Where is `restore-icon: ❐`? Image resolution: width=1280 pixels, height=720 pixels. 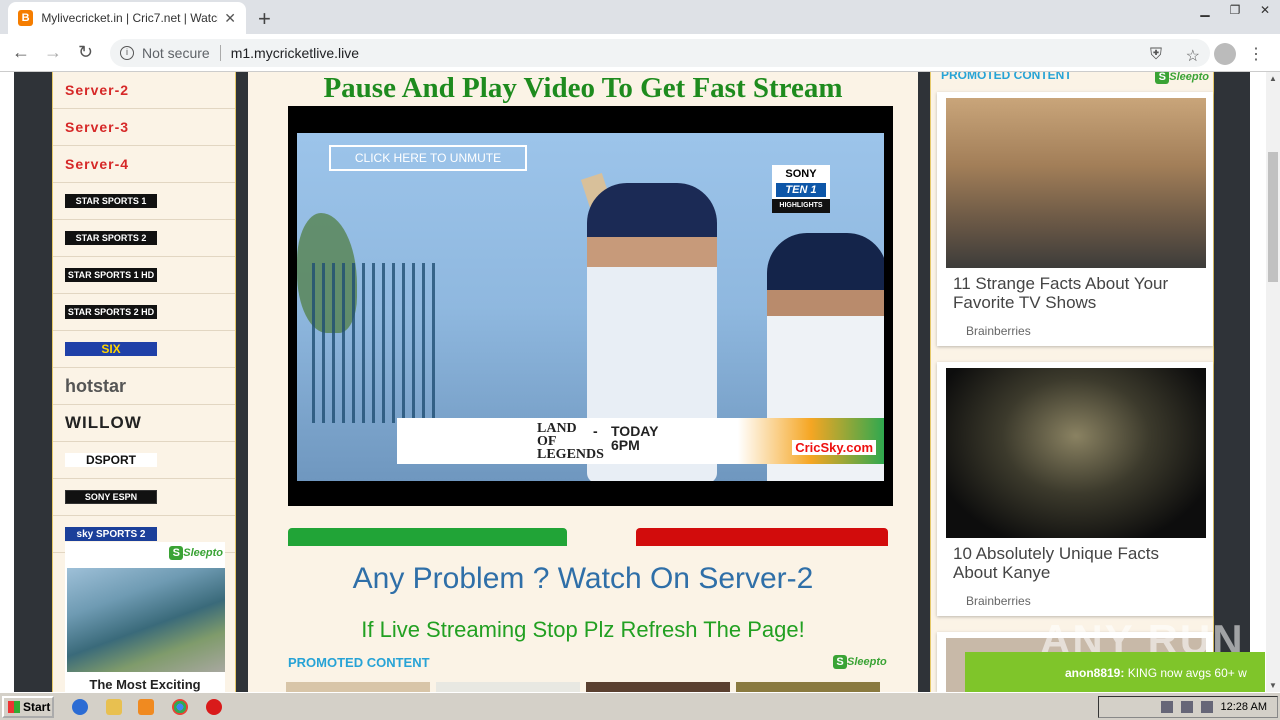
restore-icon: ❐ is located at coordinates (1235, 10).